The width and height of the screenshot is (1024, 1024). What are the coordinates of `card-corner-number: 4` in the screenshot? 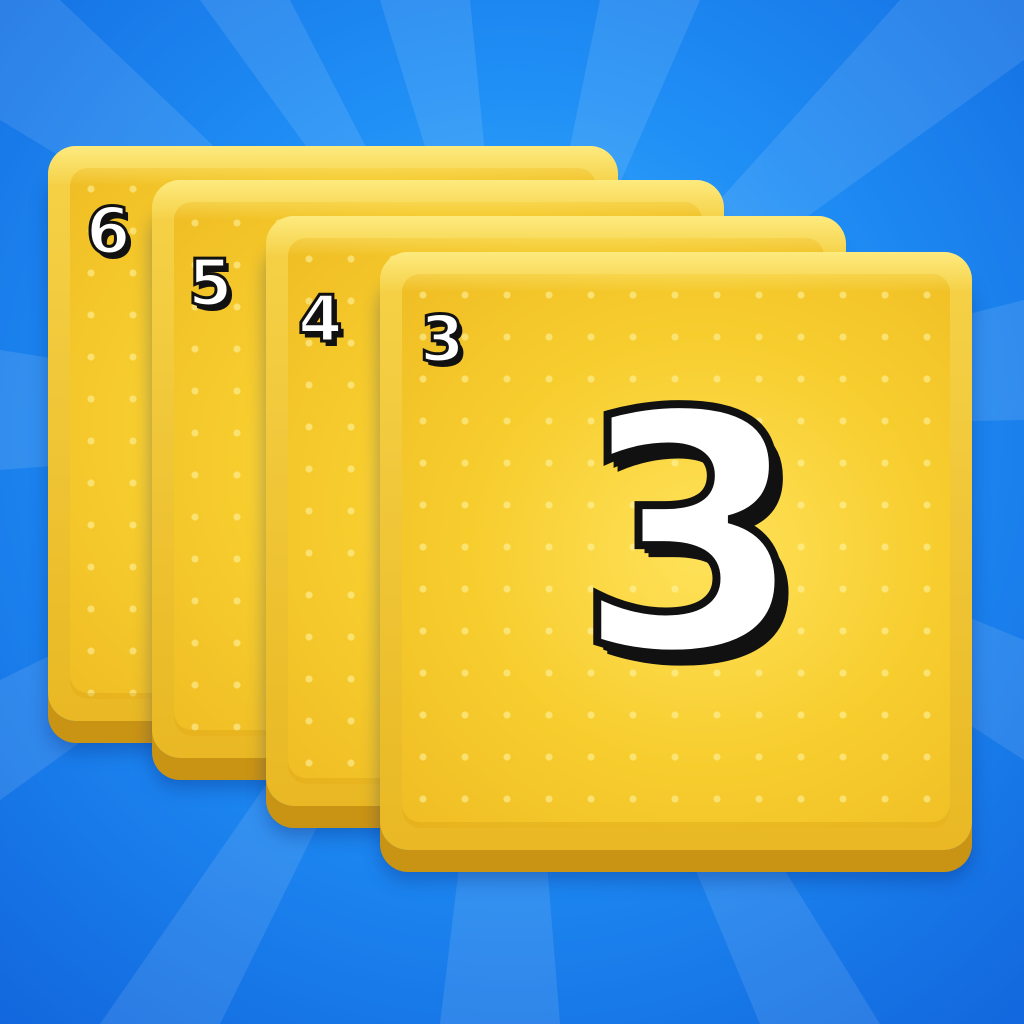 It's located at (321, 320).